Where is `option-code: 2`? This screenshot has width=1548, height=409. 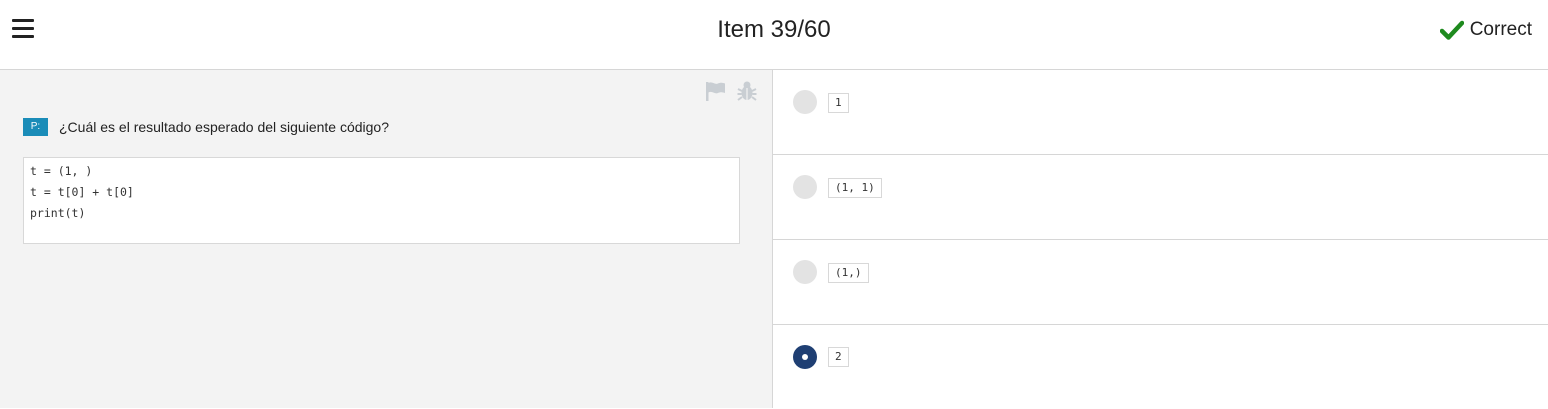 option-code: 2 is located at coordinates (838, 357).